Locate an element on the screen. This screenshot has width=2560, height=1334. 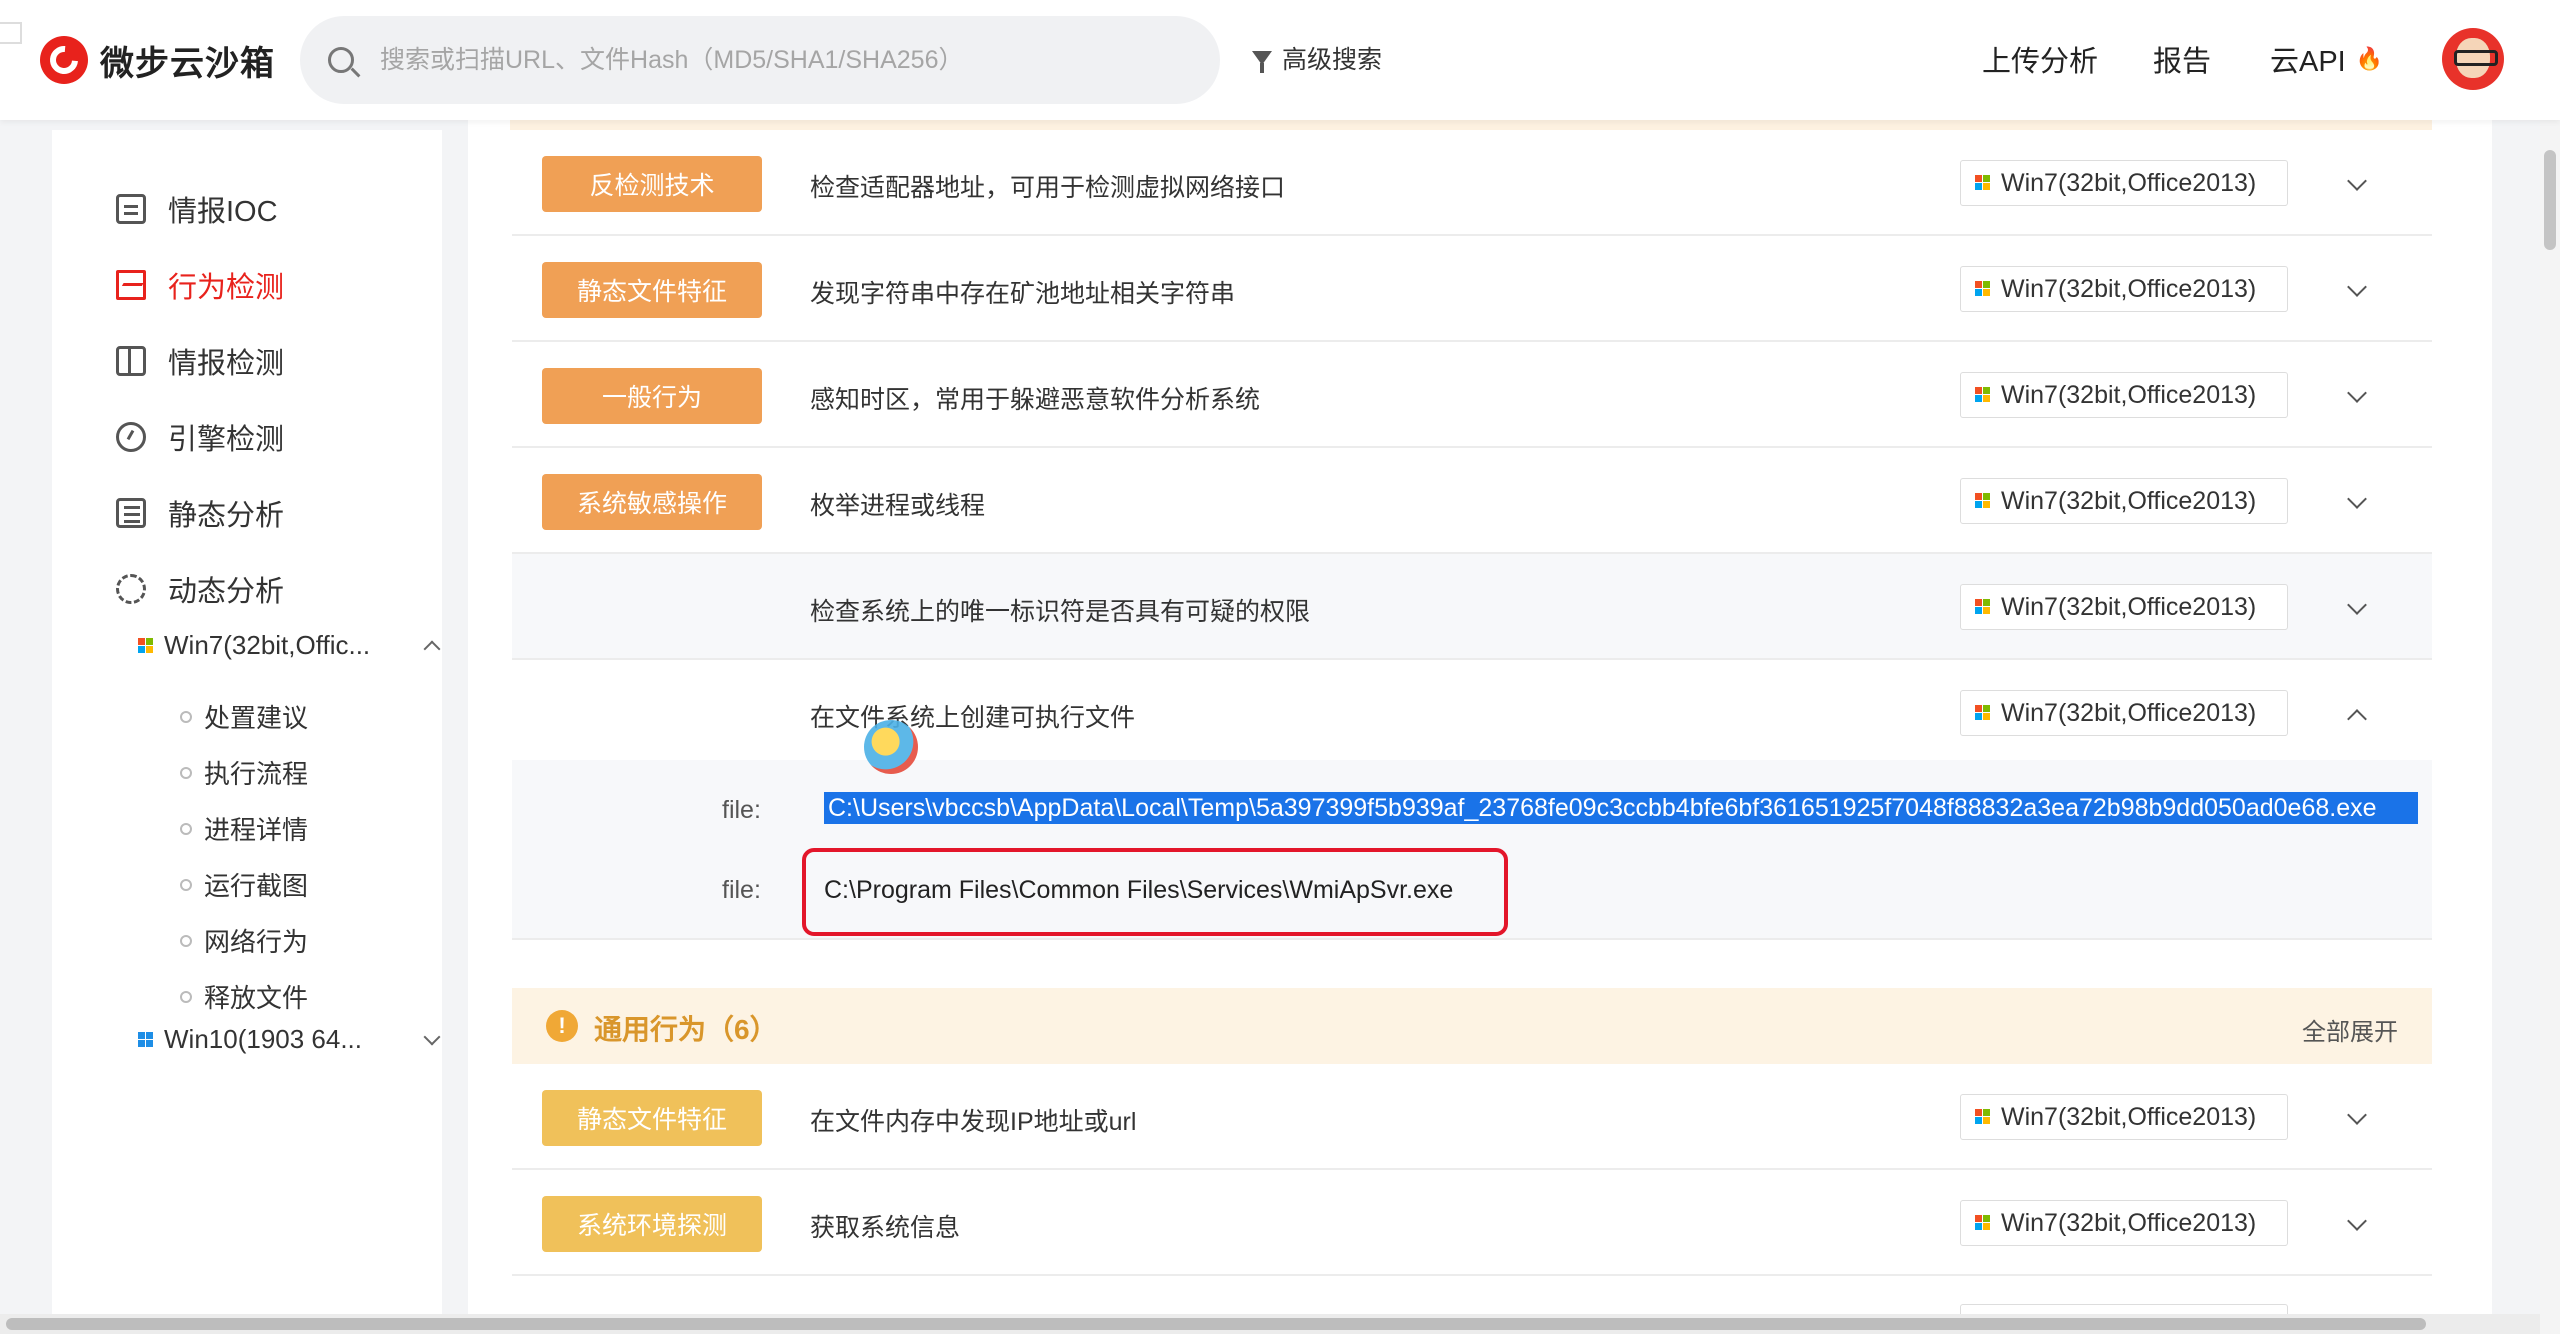
sub-item-dropped-files: 释放文件 is located at coordinates (256, 996).